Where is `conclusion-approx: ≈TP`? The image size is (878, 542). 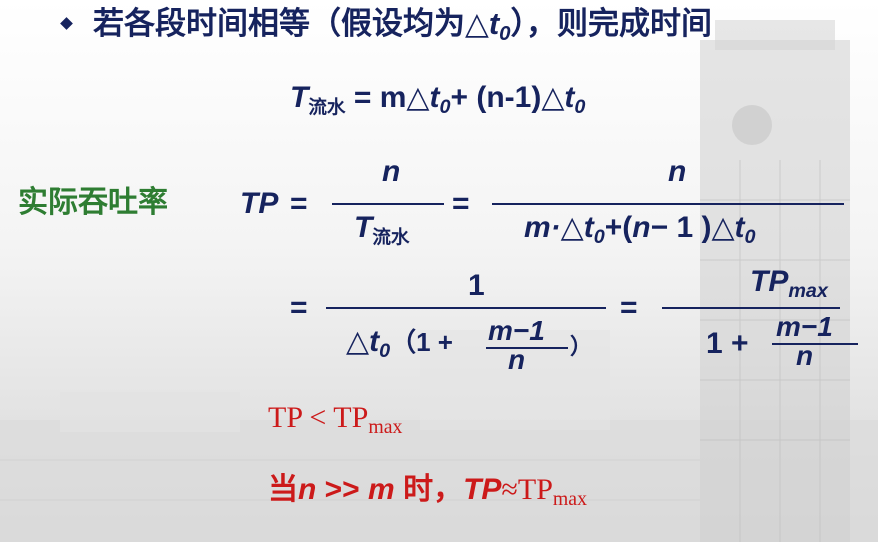 conclusion-approx: ≈TP is located at coordinates (527, 489).